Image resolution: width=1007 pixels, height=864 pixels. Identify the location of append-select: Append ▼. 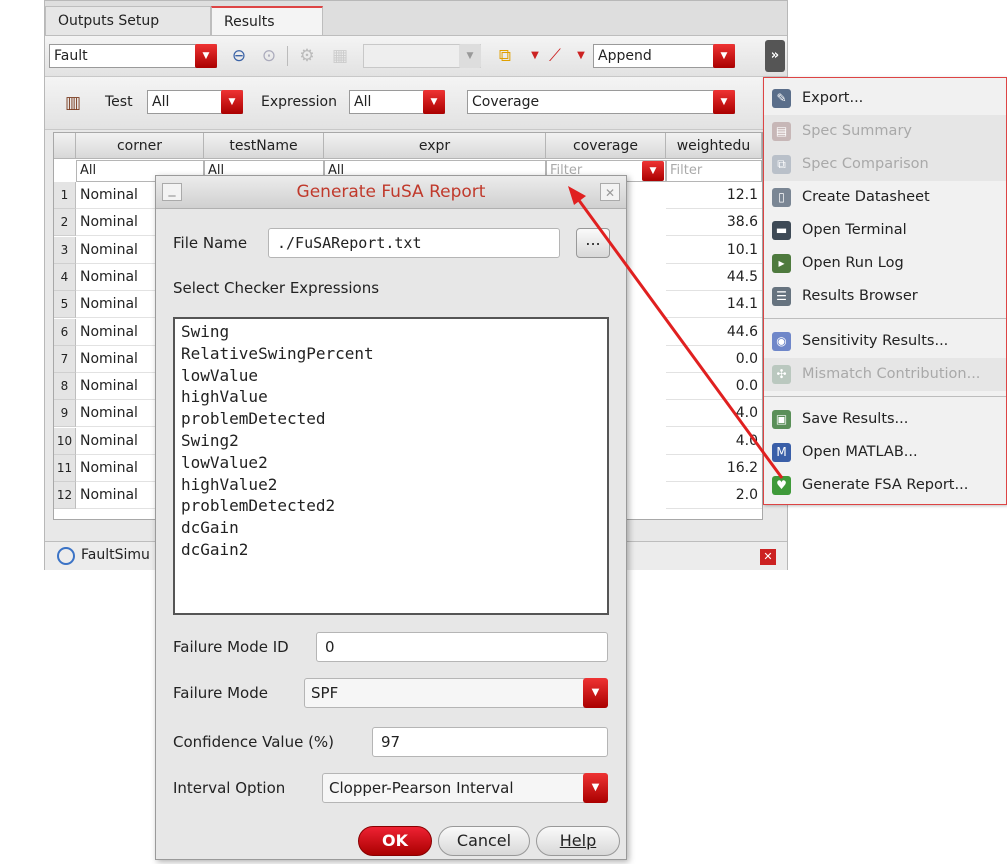
(664, 56).